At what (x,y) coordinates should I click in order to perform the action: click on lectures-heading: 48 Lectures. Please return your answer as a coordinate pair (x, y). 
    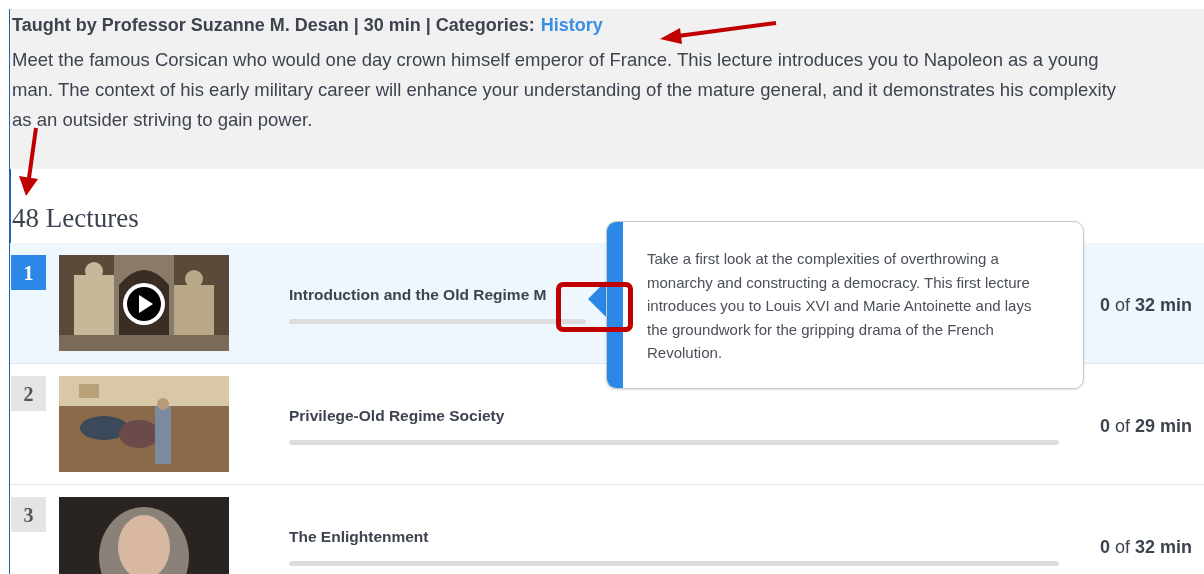
    Looking at the image, I should click on (75, 218).